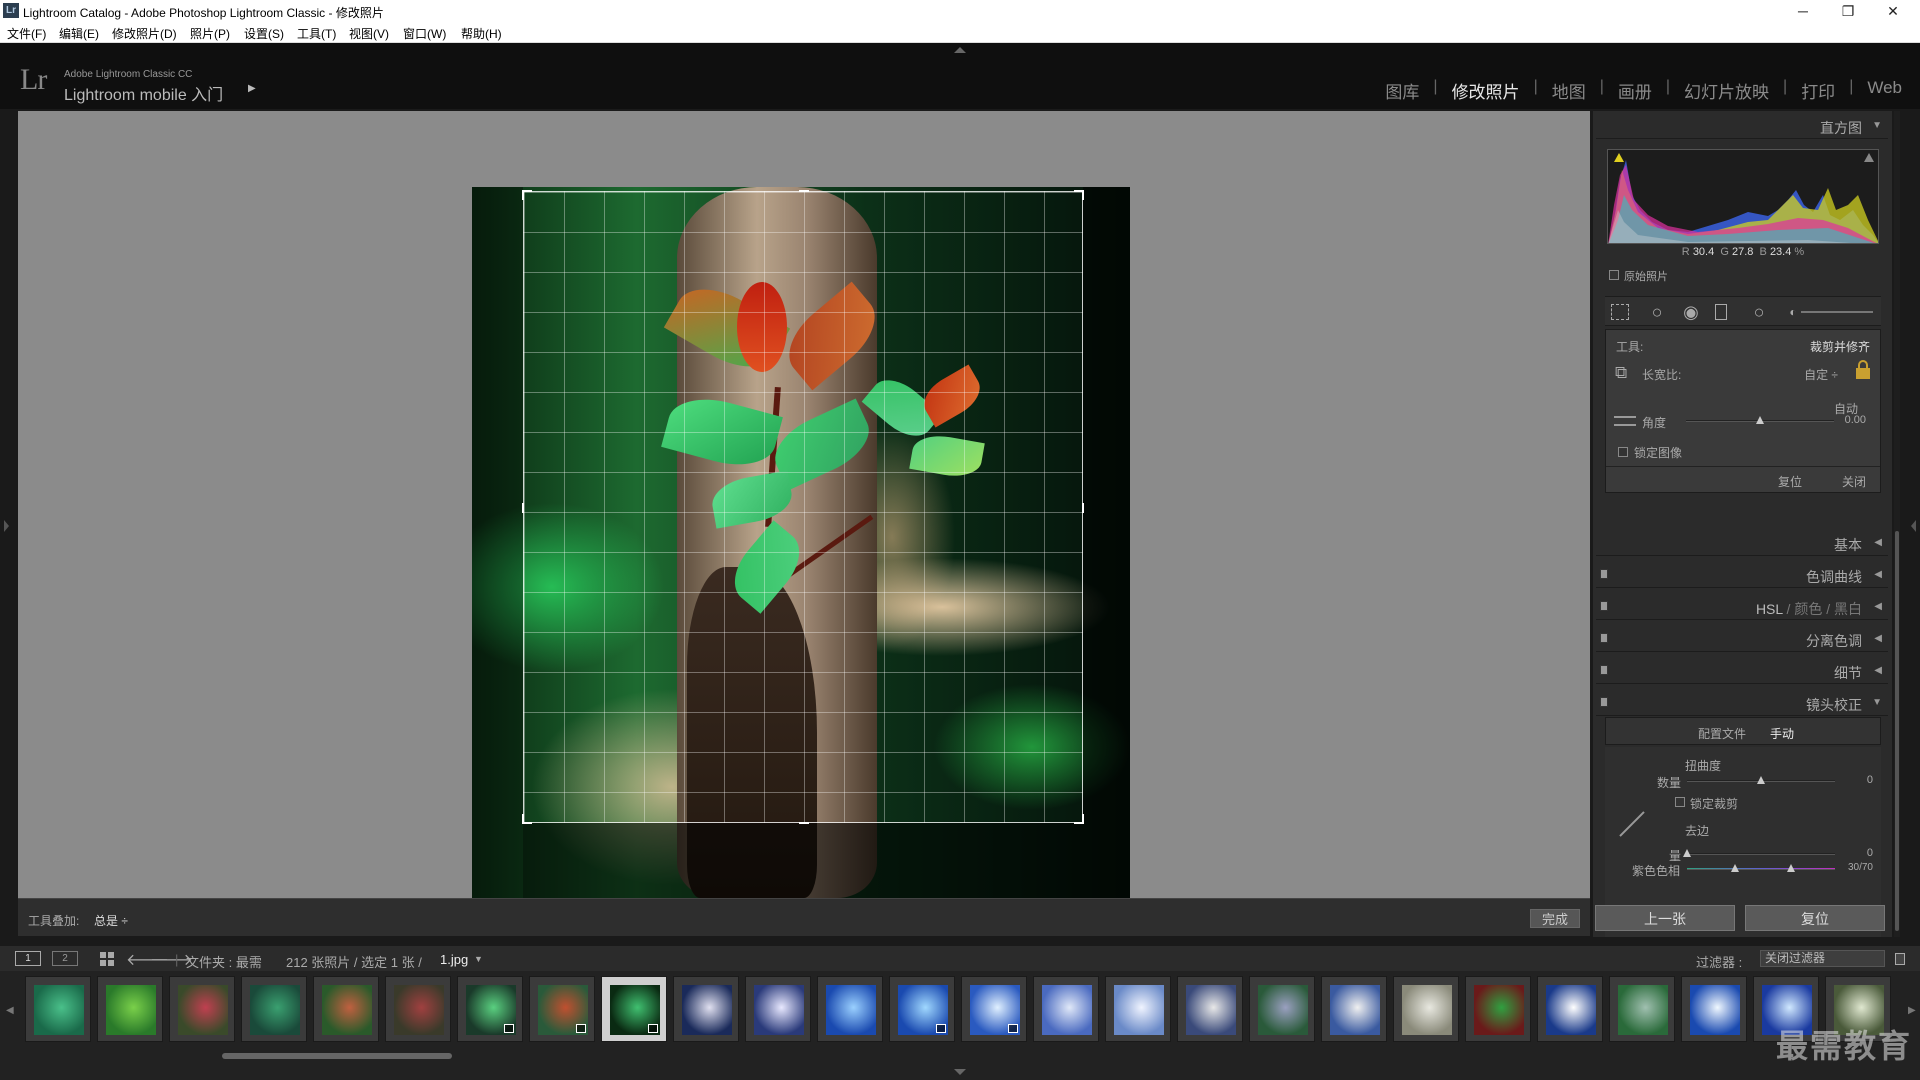 This screenshot has height=1080, width=1920. What do you see at coordinates (1623, 452) in the screenshot?
I see `constrain-image-checkbox` at bounding box center [1623, 452].